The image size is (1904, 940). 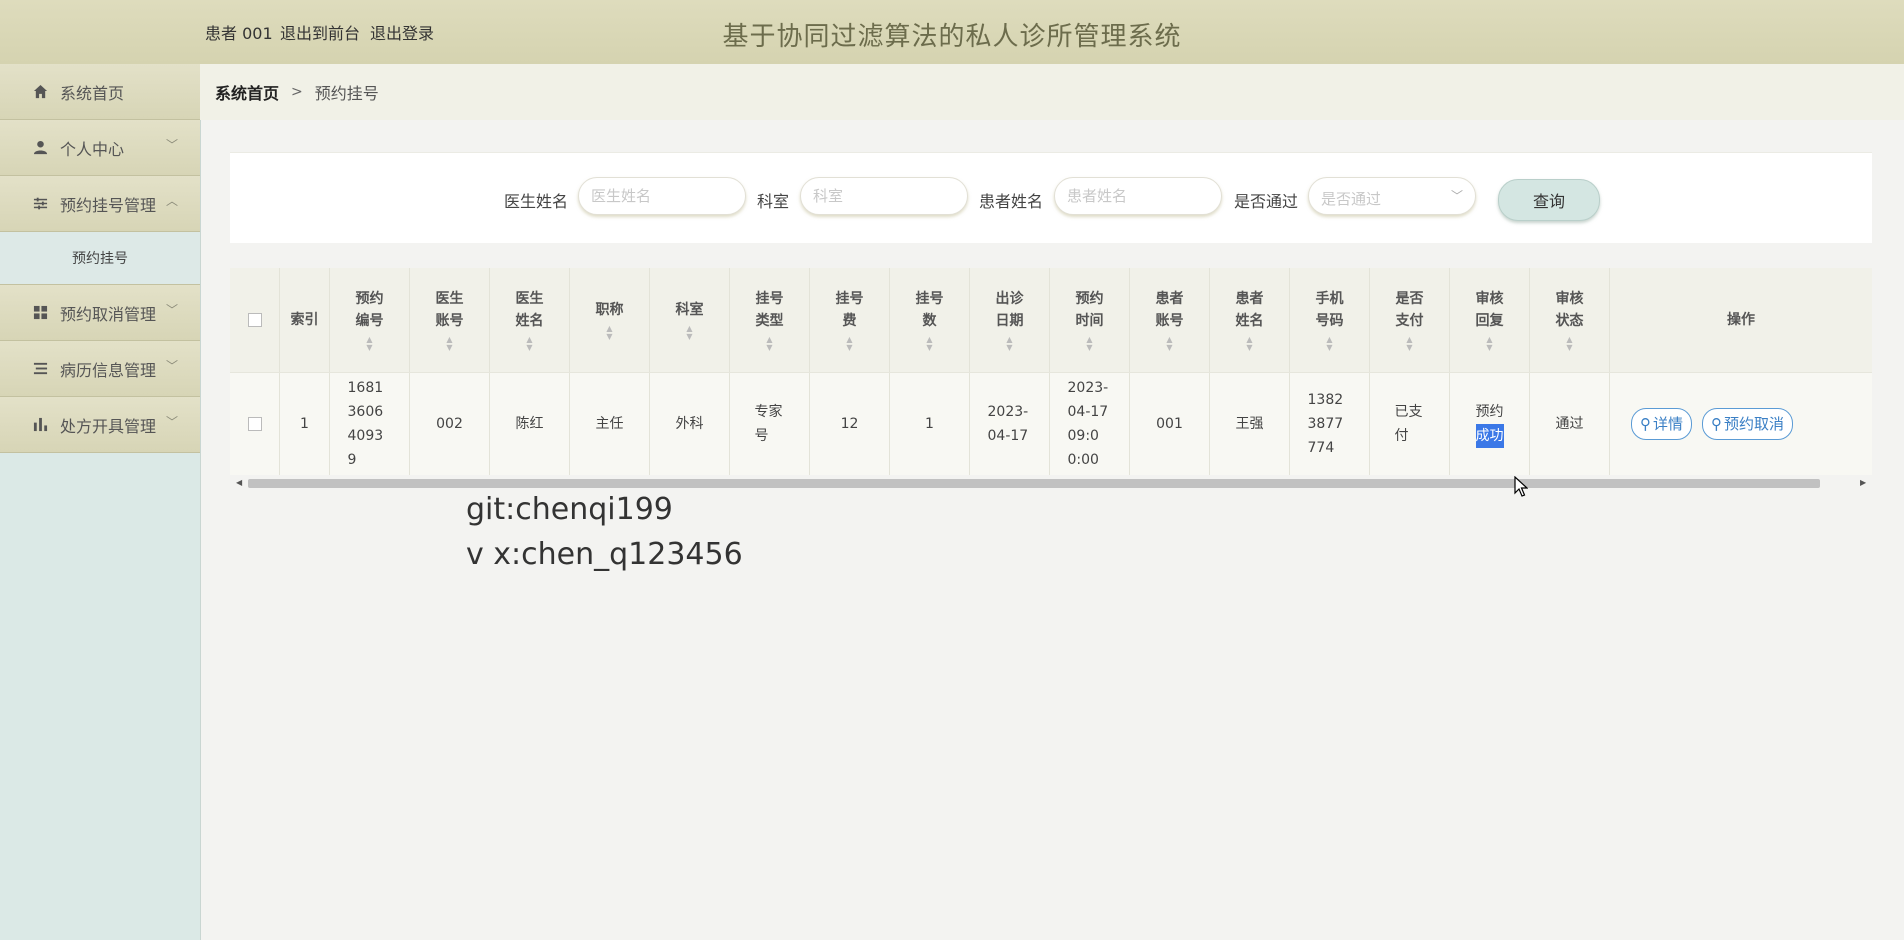 I want to click on scroll-left-icon: ◀, so click(x=239, y=483).